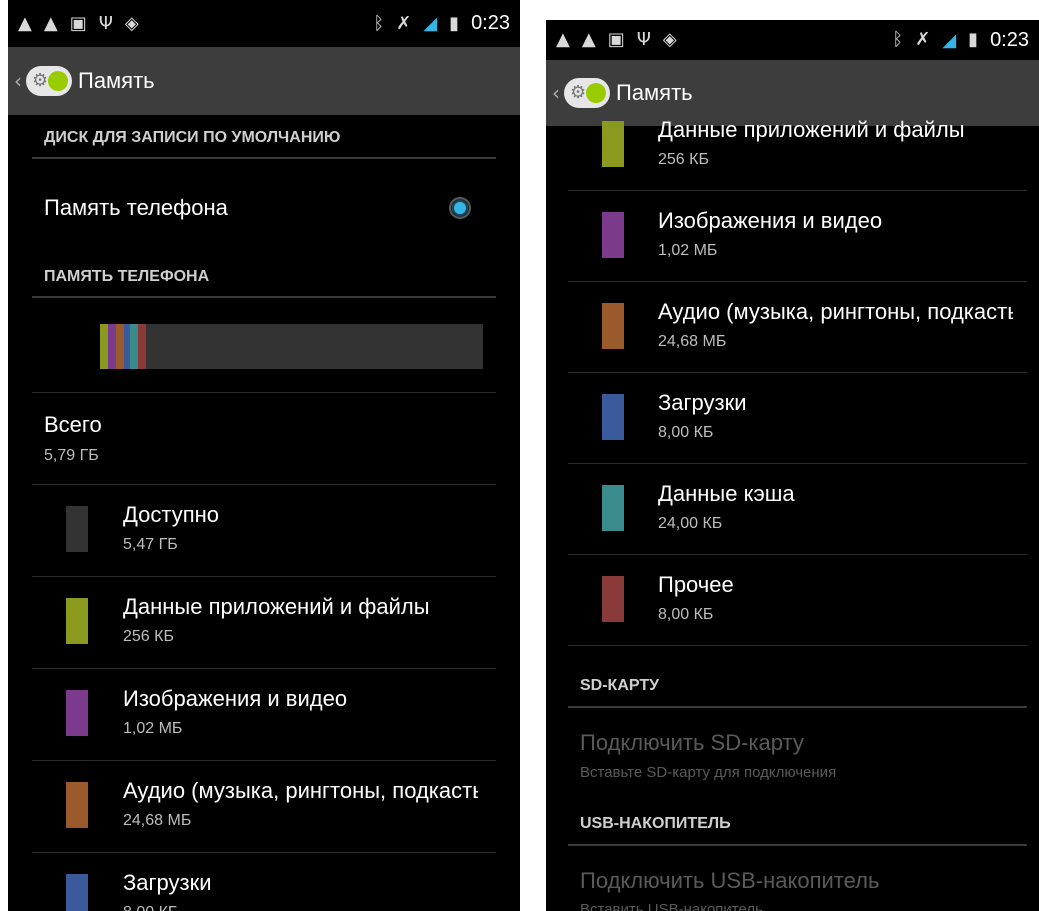 The width and height of the screenshot is (1039, 911). I want to click on storage-usage-bar, so click(291, 346).